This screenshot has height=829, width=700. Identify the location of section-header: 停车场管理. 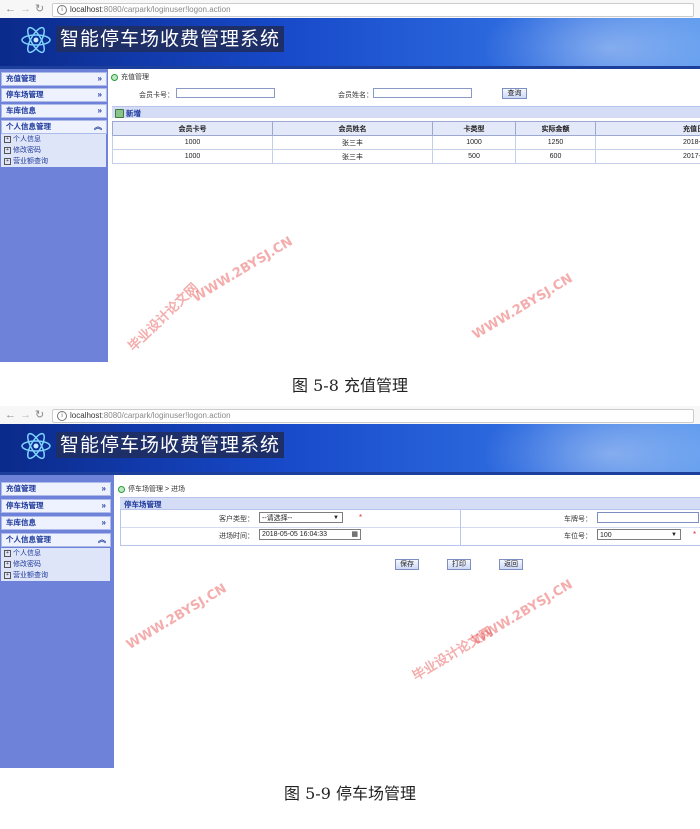
(410, 503).